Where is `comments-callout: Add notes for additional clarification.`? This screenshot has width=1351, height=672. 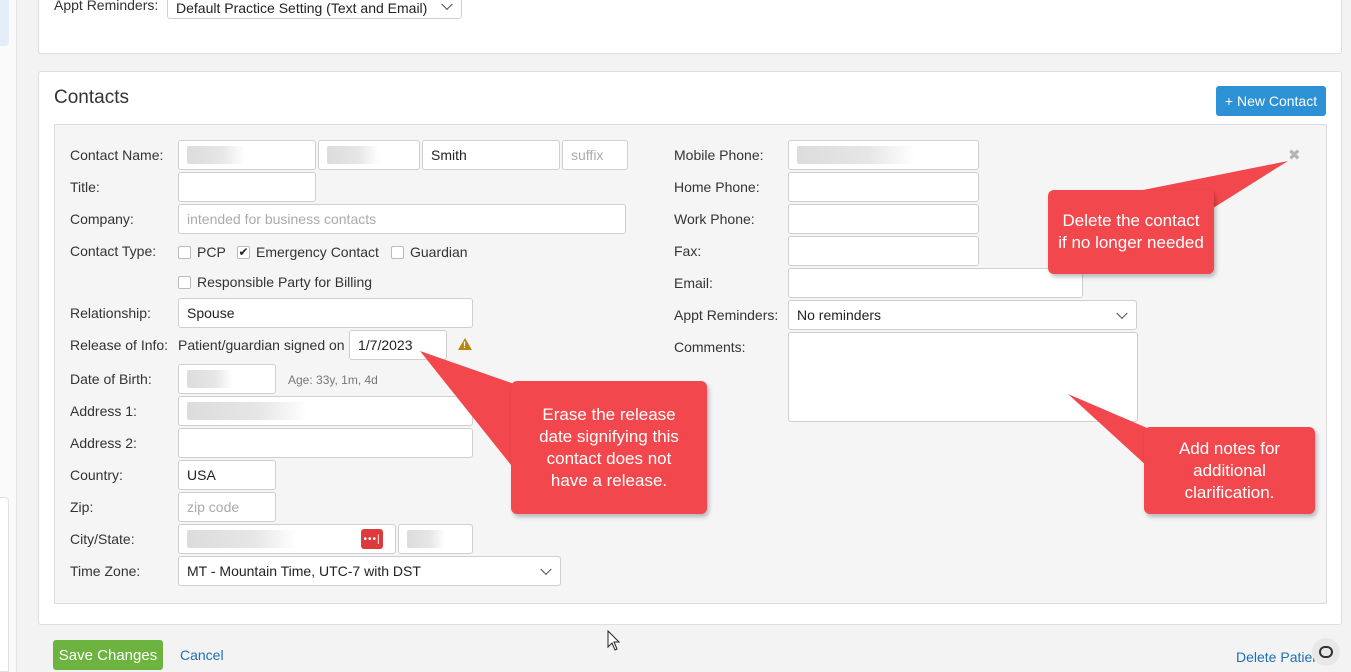
comments-callout: Add notes for additional clarification. is located at coordinates (1229, 470).